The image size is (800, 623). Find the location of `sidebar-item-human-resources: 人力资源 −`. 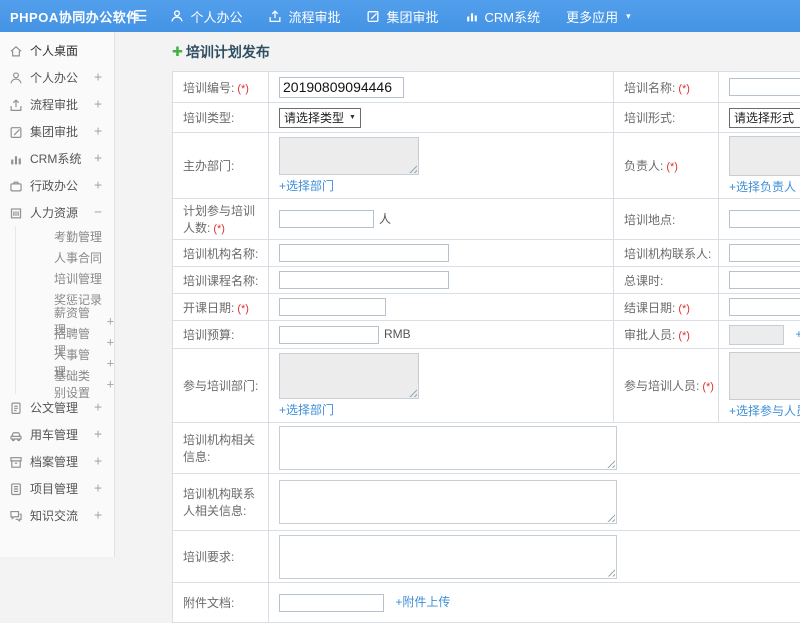

sidebar-item-human-resources: 人力资源 − is located at coordinates (57, 212).